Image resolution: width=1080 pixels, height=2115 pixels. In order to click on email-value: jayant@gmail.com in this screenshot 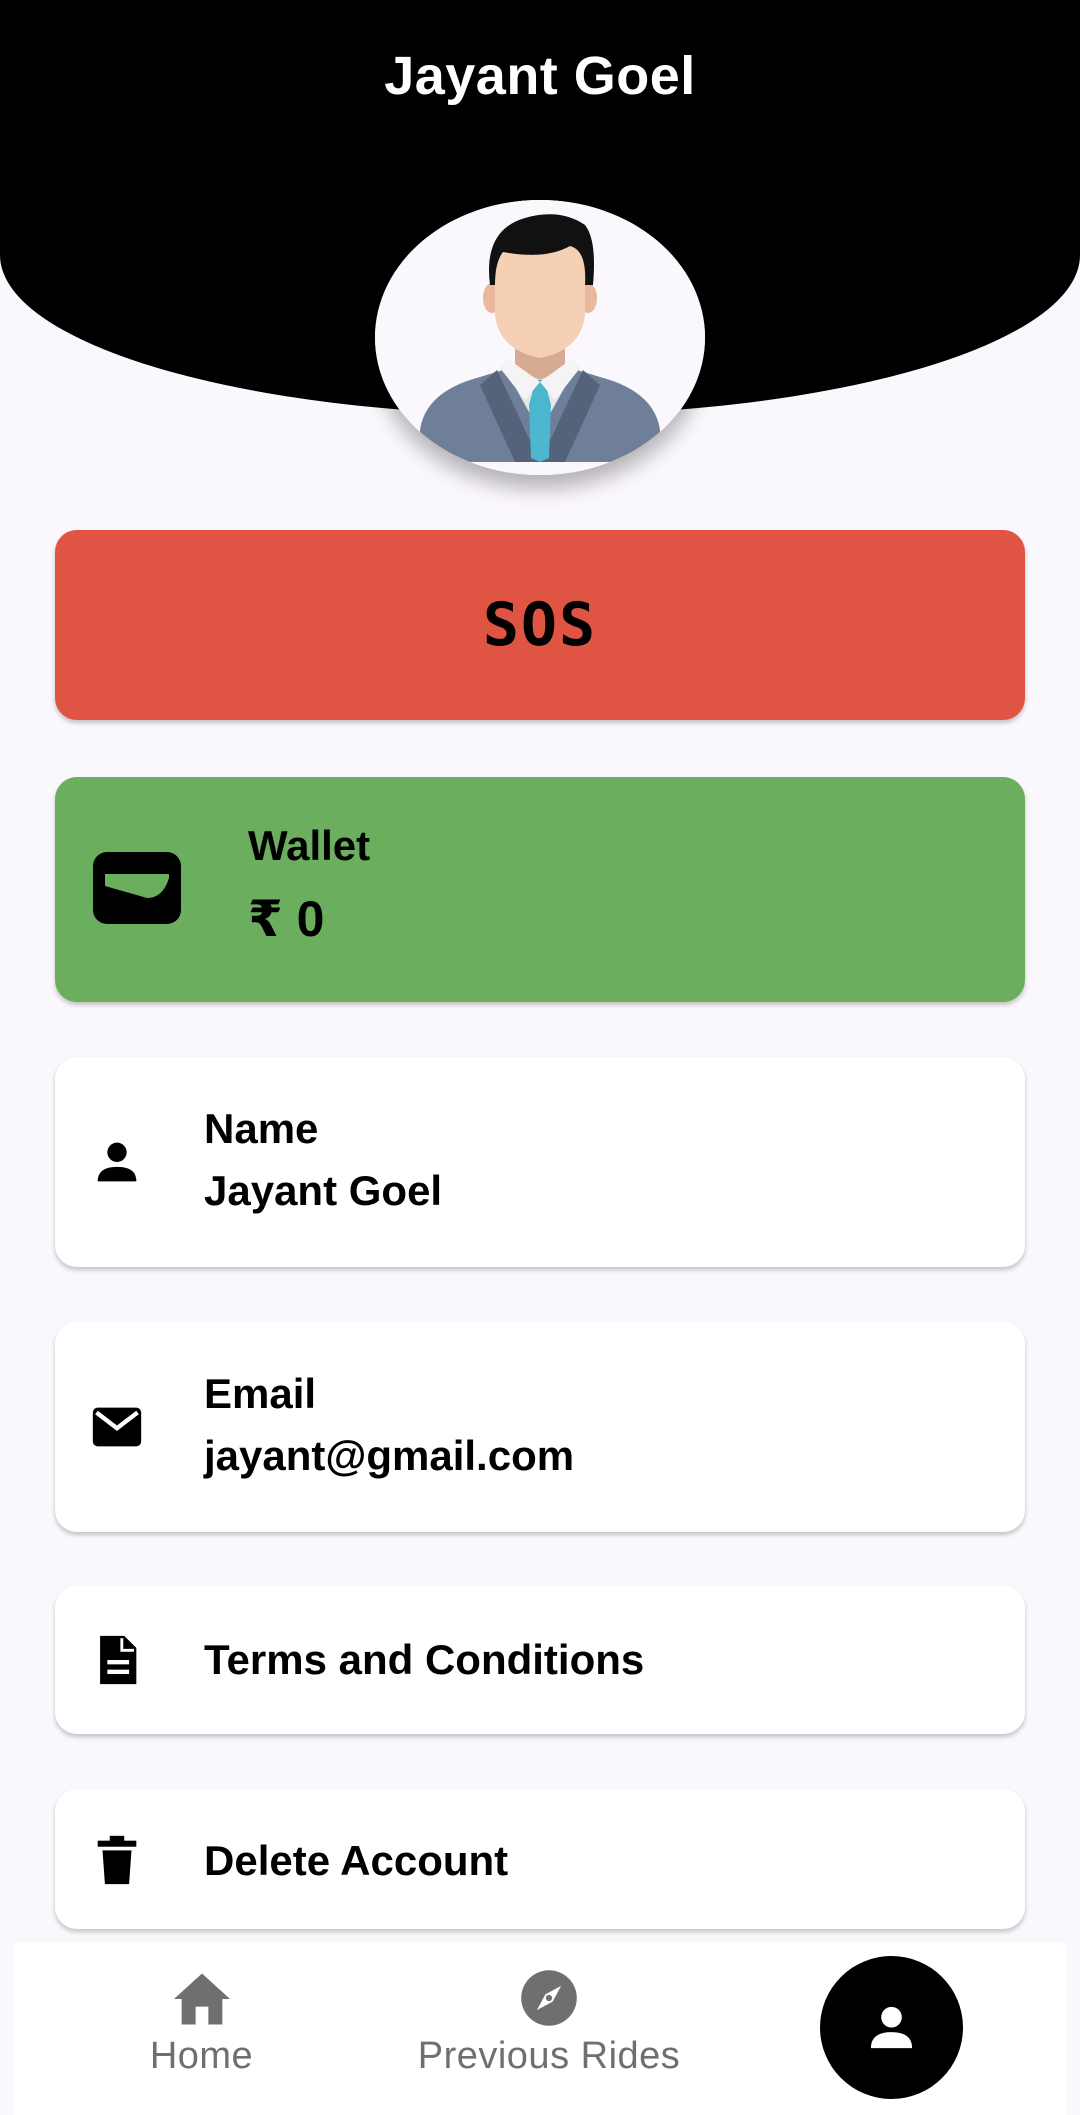, I will do `click(389, 1455)`.